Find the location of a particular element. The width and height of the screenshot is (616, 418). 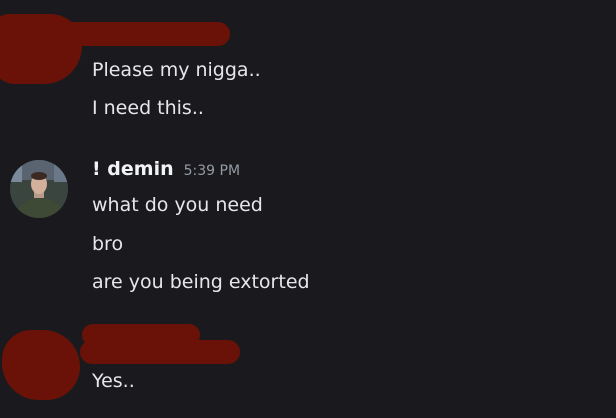

user-avatar-photo-icon is located at coordinates (39, 189).